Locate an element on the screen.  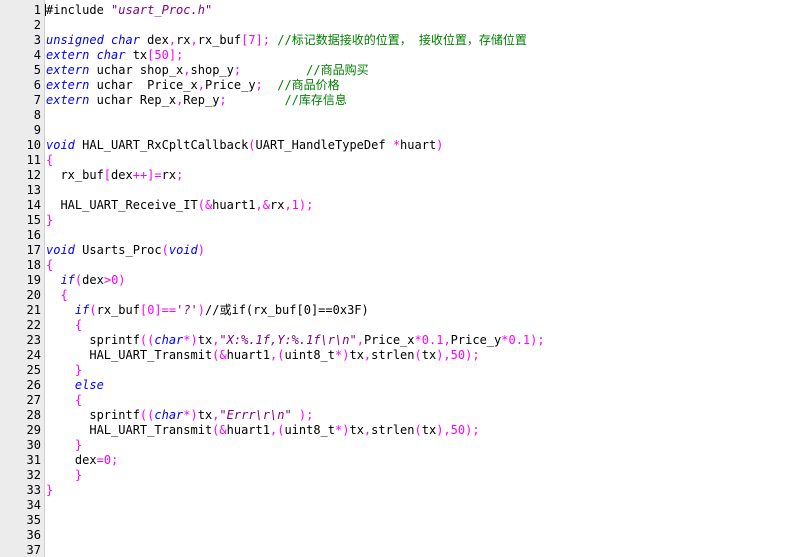
line-number: 29 is located at coordinates (33, 430).